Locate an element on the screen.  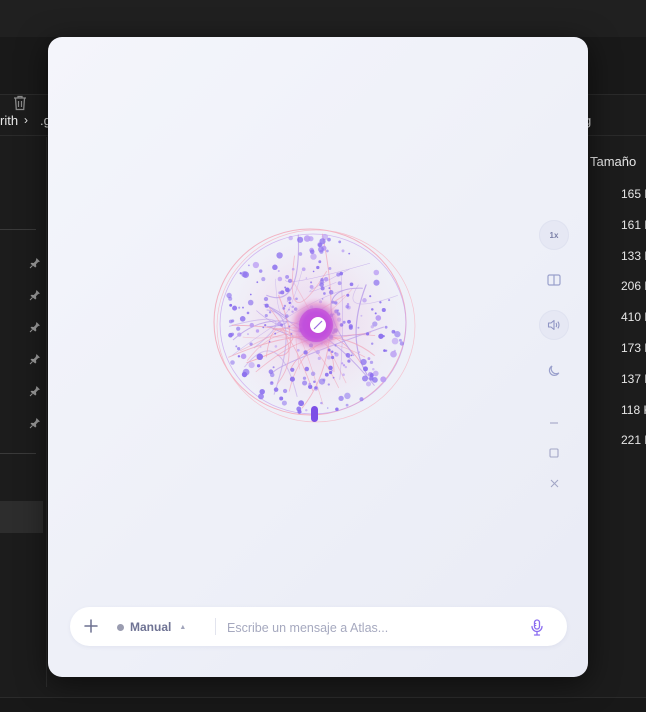
file-size-cell: 161 K is located at coordinates (633, 224).